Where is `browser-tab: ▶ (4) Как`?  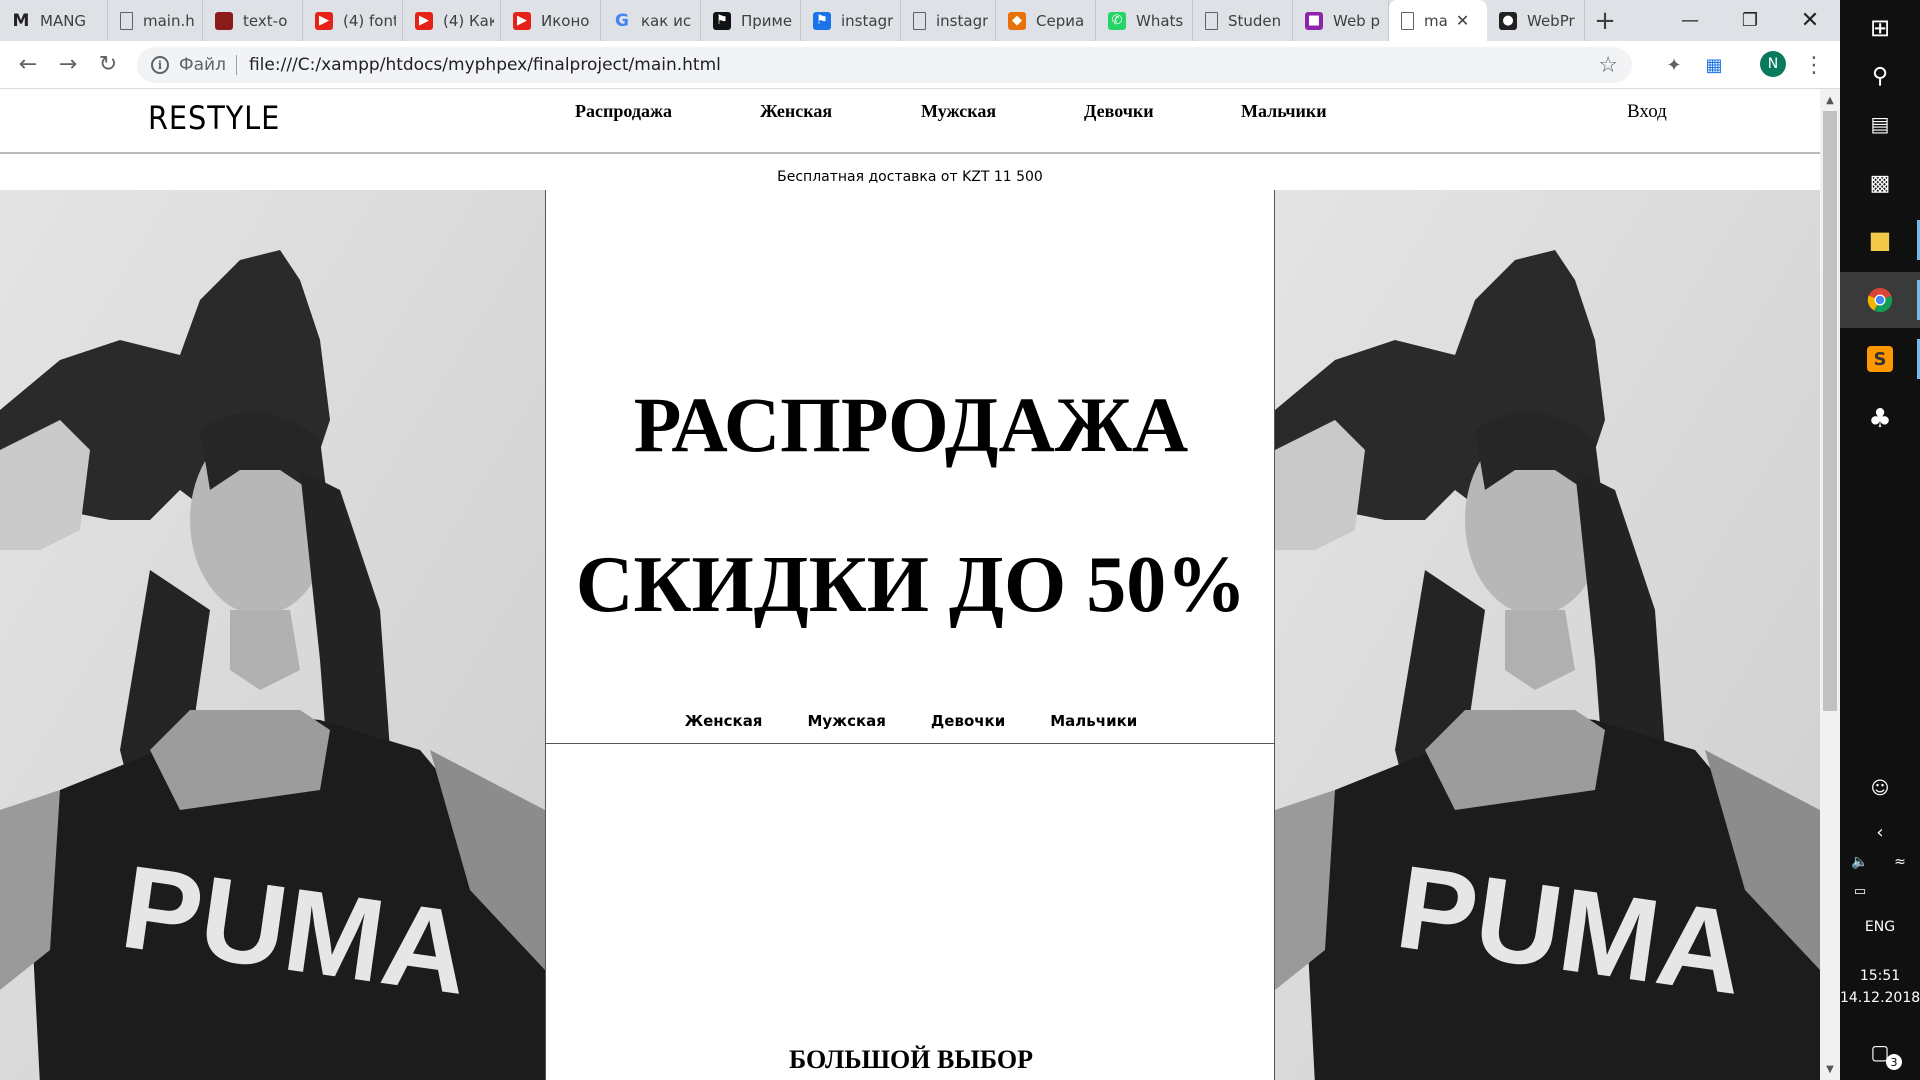 browser-tab: ▶ (4) Как is located at coordinates (452, 20).